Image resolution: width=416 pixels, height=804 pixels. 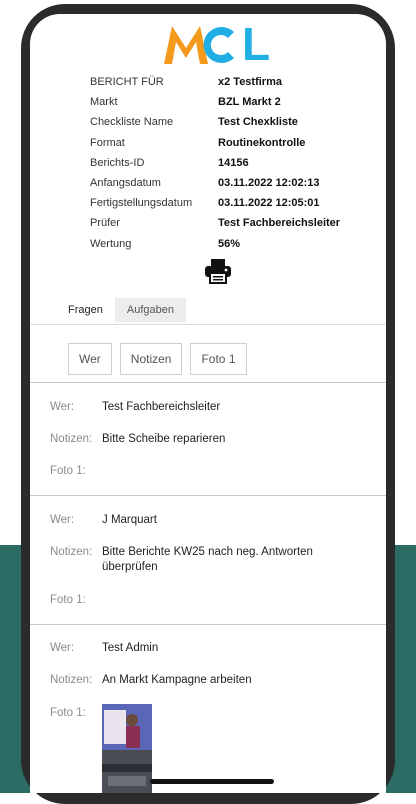 I want to click on record-3-wer: Wer: Test Admin, so click(x=104, y=648).